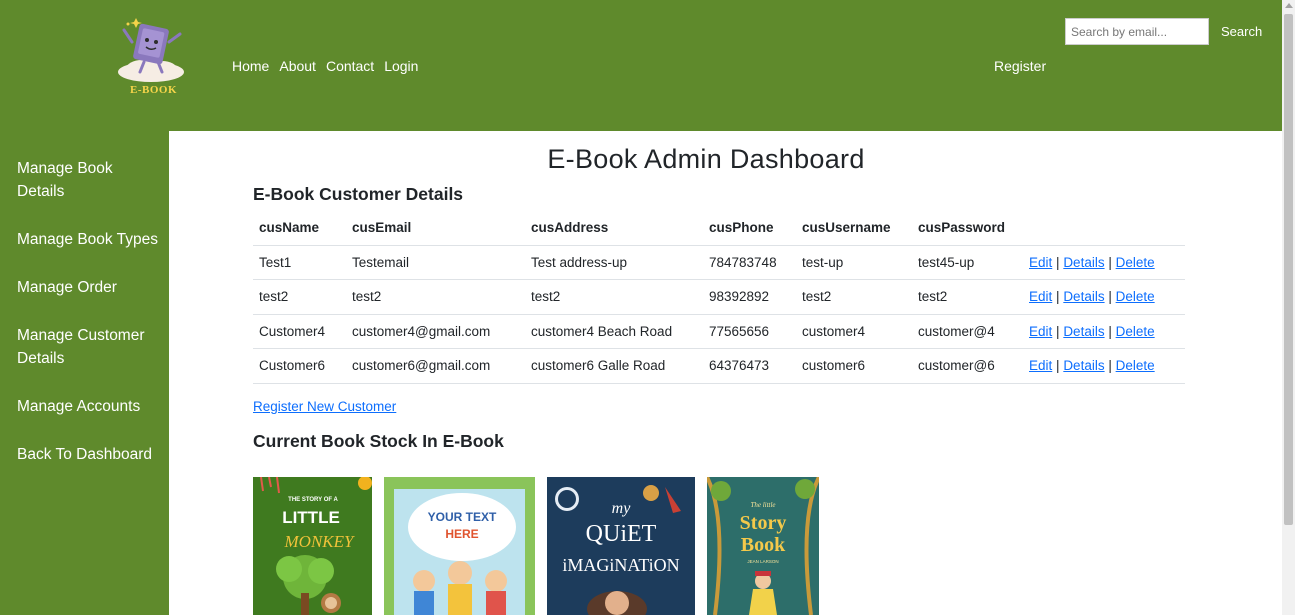 This screenshot has height=615, width=1295. What do you see at coordinates (622, 508) in the screenshot?
I see `book-cover-text: my` at bounding box center [622, 508].